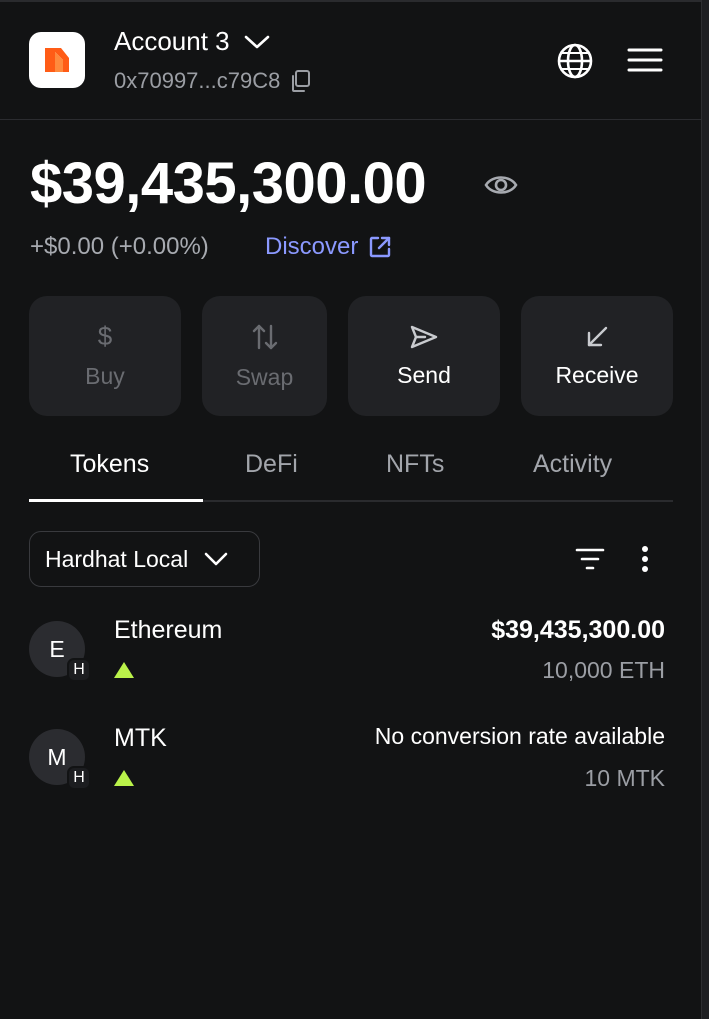 The height and width of the screenshot is (1019, 709). What do you see at coordinates (415, 464) in the screenshot?
I see `tab-nfts: NFTs` at bounding box center [415, 464].